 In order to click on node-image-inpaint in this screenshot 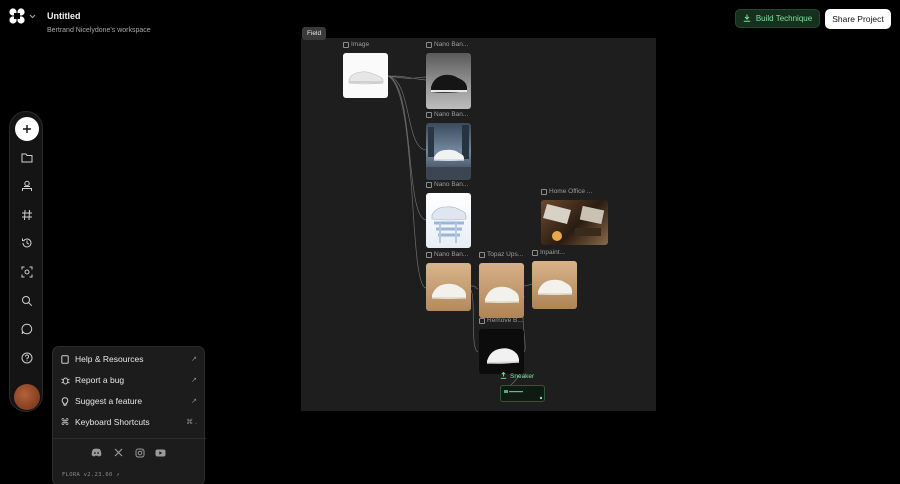, I will do `click(554, 285)`.